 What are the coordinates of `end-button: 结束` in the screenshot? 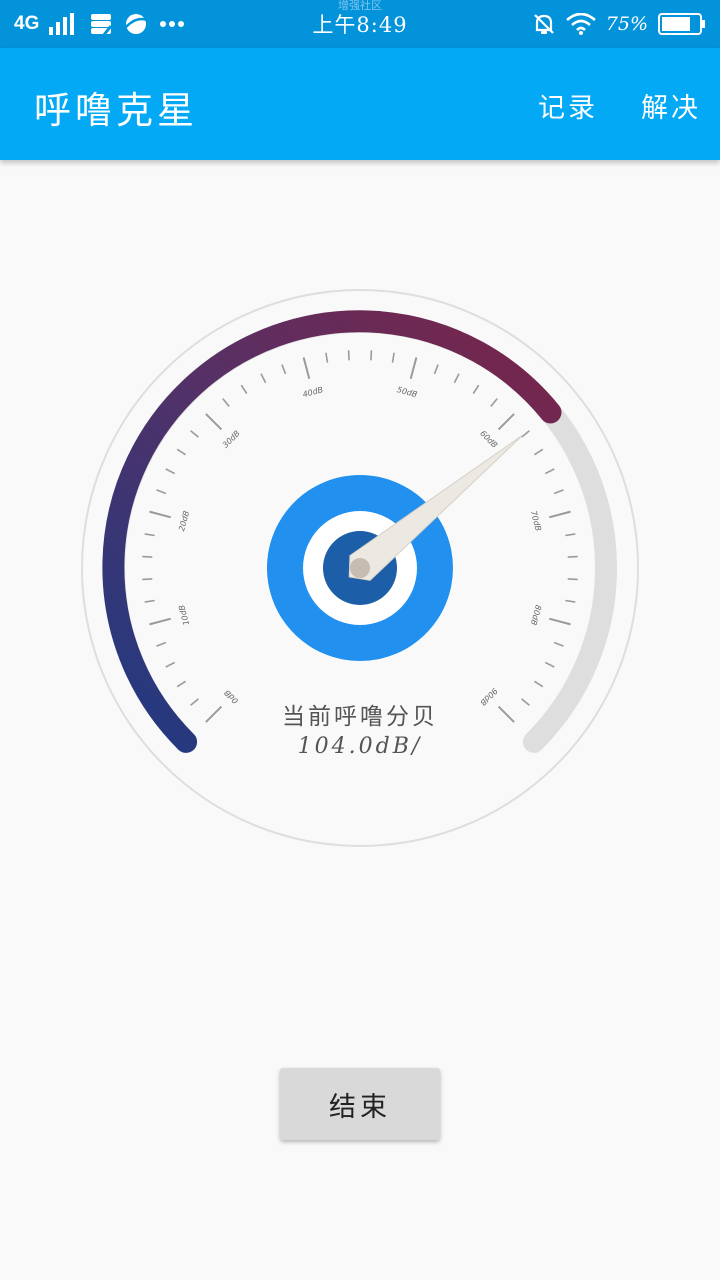 It's located at (360, 1104).